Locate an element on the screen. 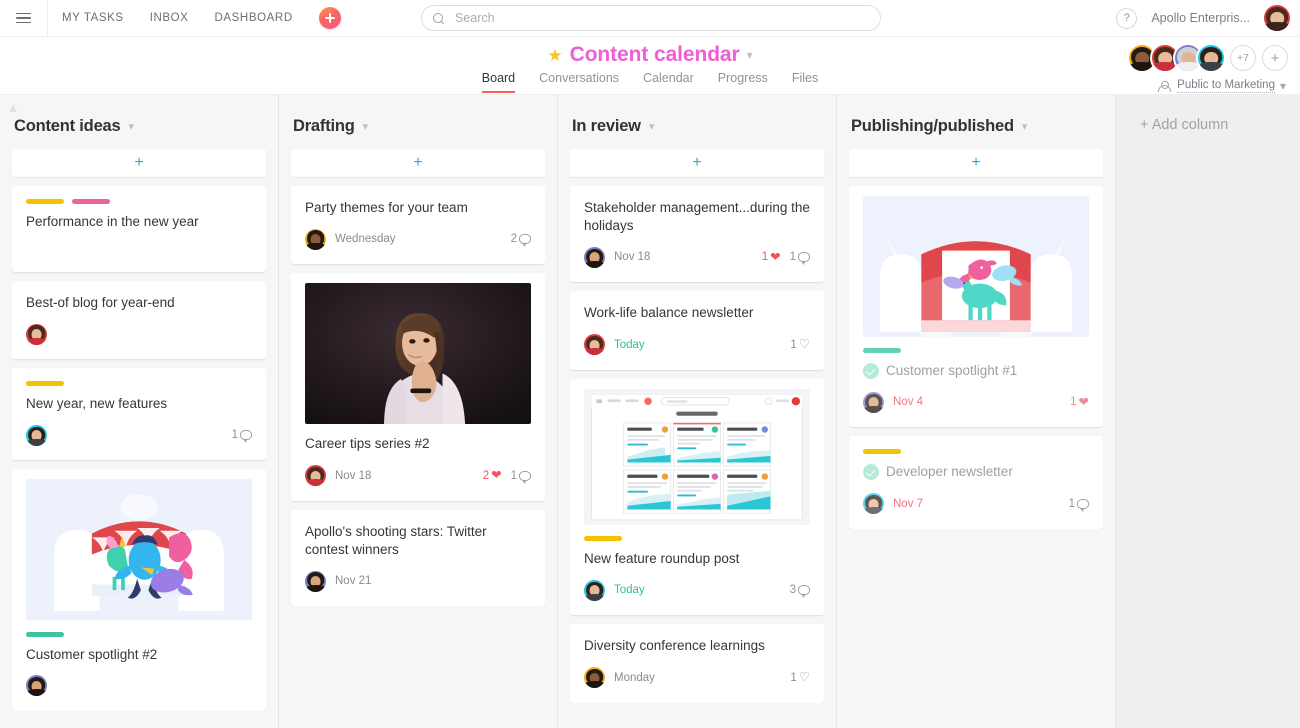 This screenshot has height=728, width=1300. tab-files: Files is located at coordinates (805, 82).